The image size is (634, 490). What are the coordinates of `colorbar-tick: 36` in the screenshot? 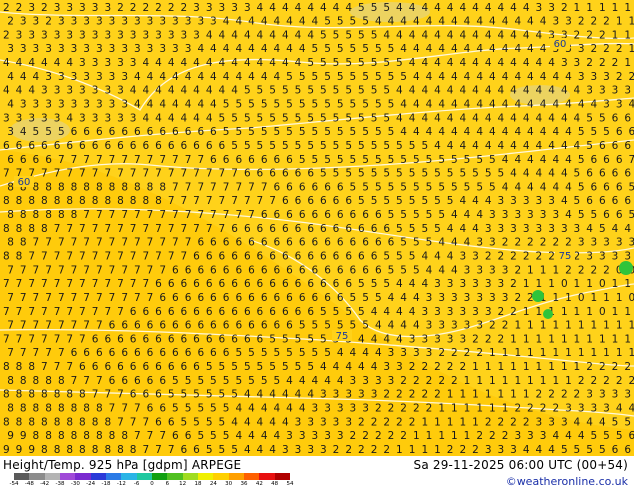 It's located at (244, 484).